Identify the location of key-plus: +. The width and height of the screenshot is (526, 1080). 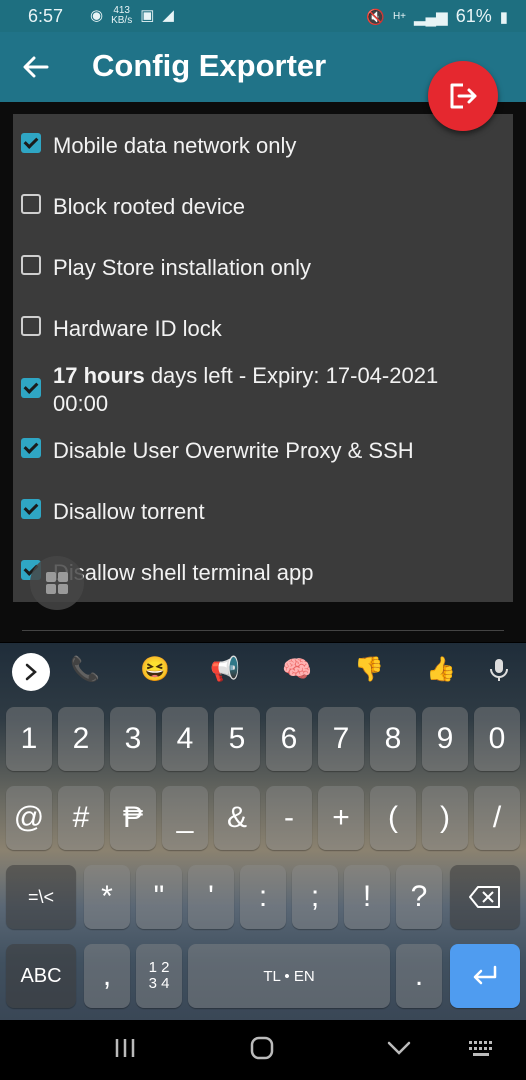
(341, 818).